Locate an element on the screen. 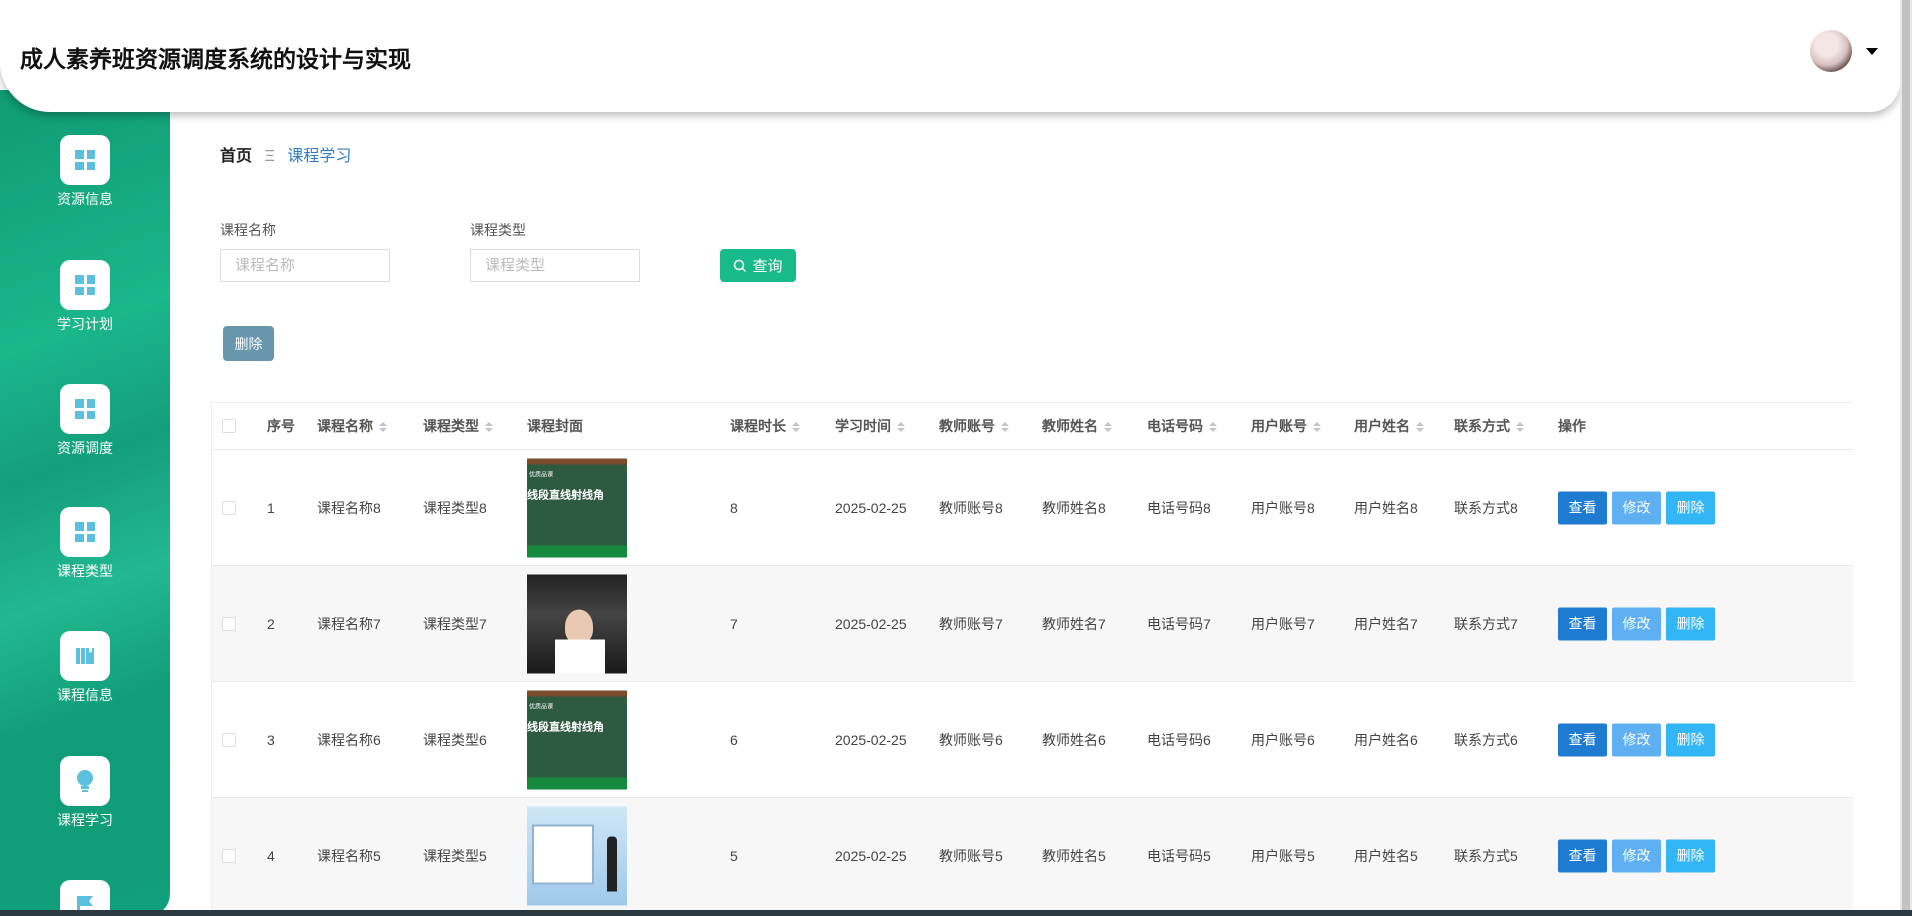 The width and height of the screenshot is (1912, 916). search-button-label: 查询 is located at coordinates (767, 266).